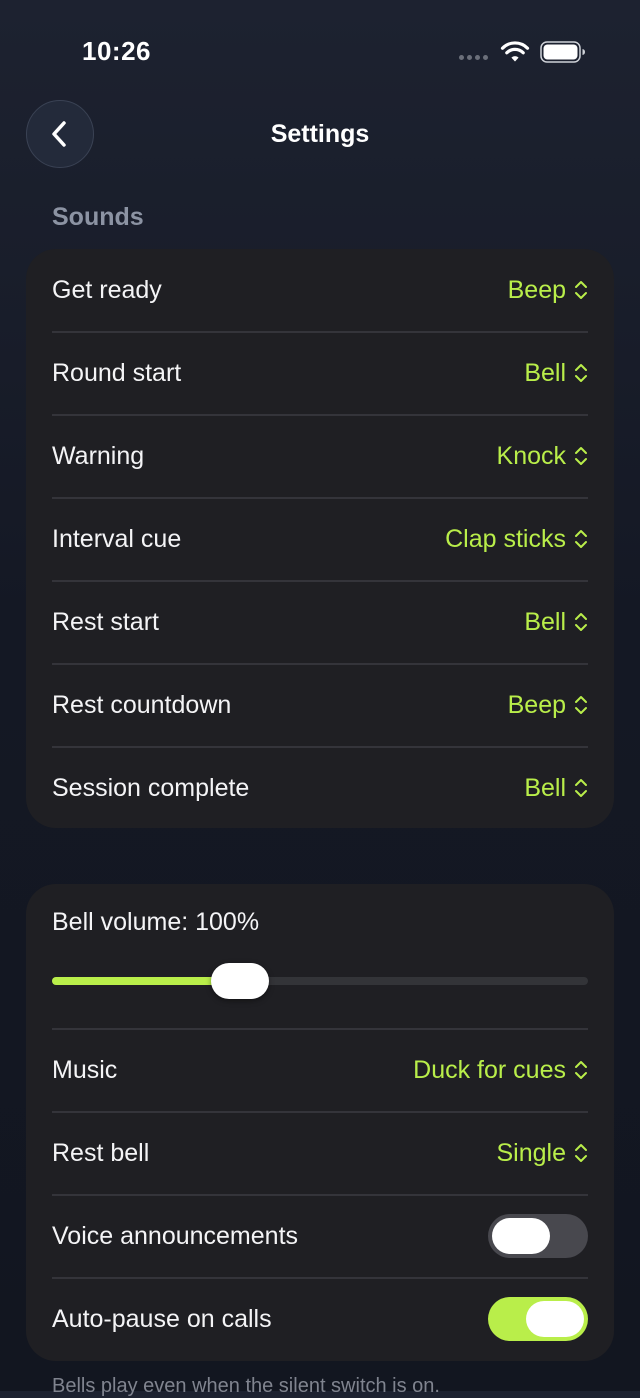 The image size is (640, 1398). I want to click on row-label: Rest countdown, so click(142, 704).